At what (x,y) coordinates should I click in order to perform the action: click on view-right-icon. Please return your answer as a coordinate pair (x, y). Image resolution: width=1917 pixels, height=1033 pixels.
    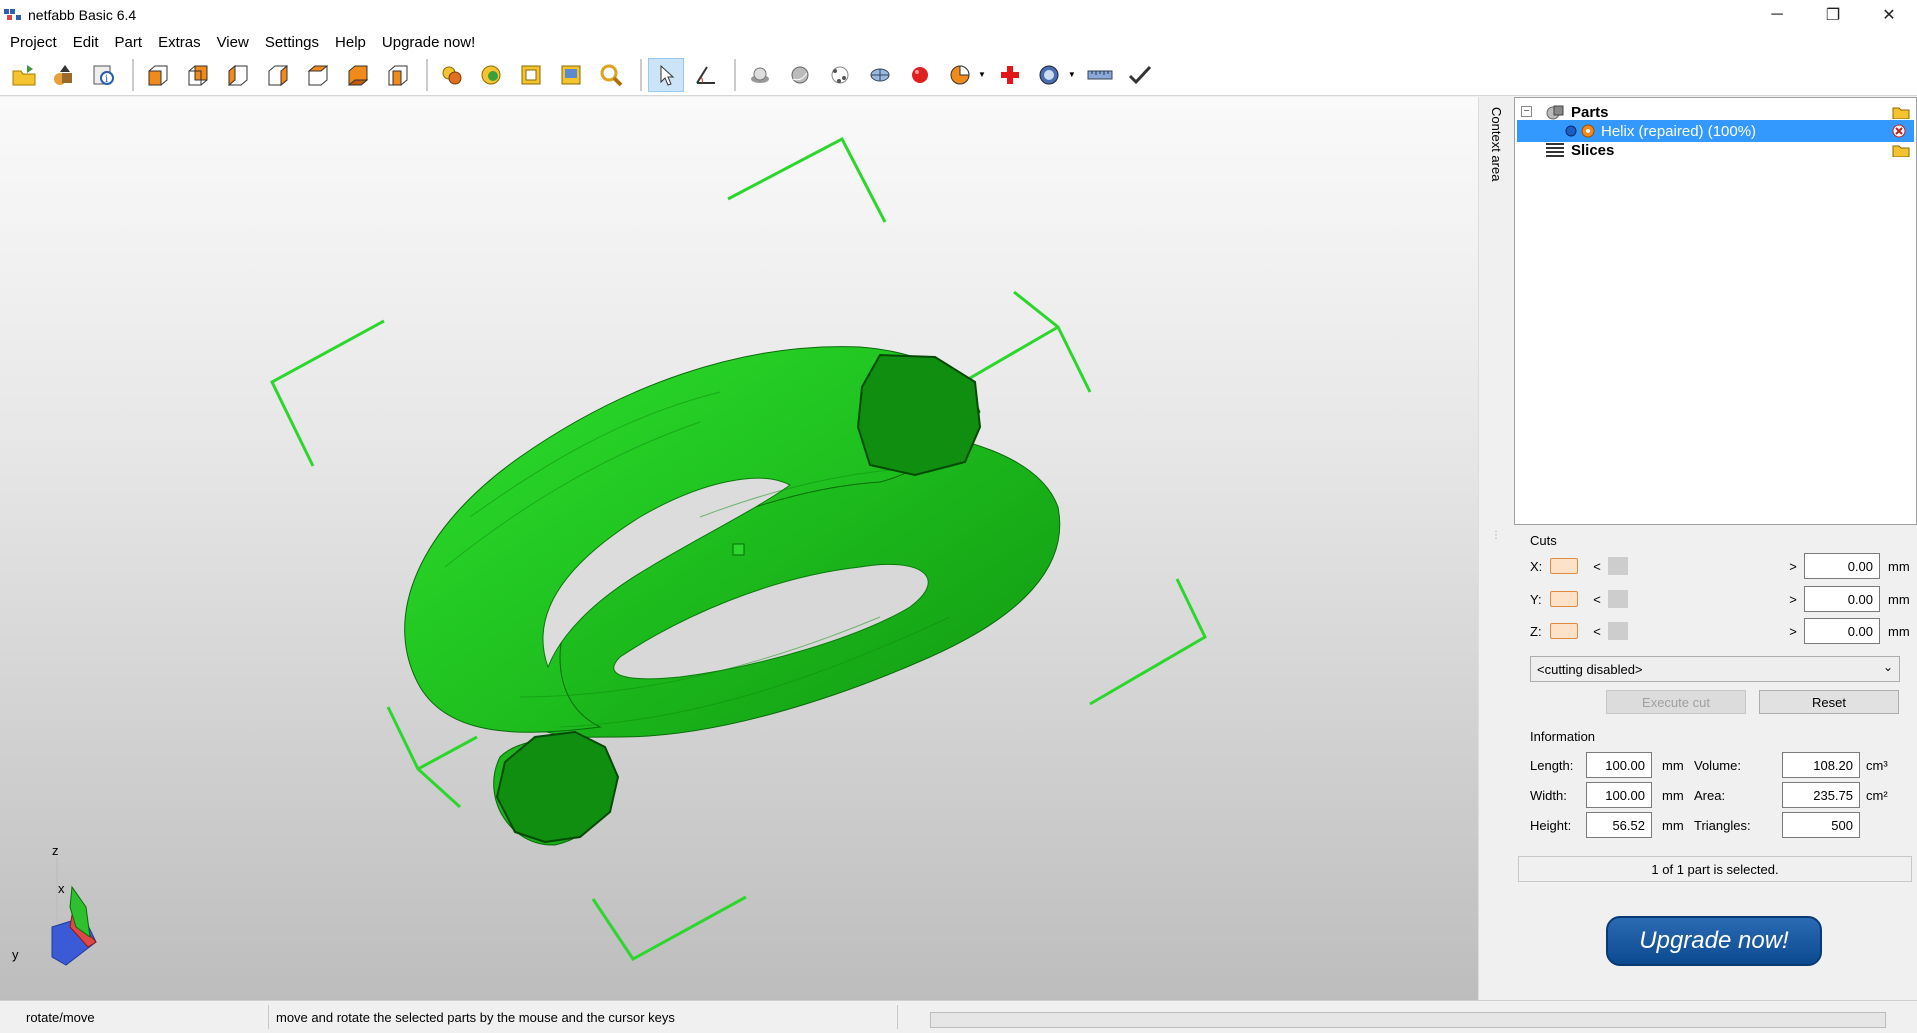
    Looking at the image, I should click on (278, 75).